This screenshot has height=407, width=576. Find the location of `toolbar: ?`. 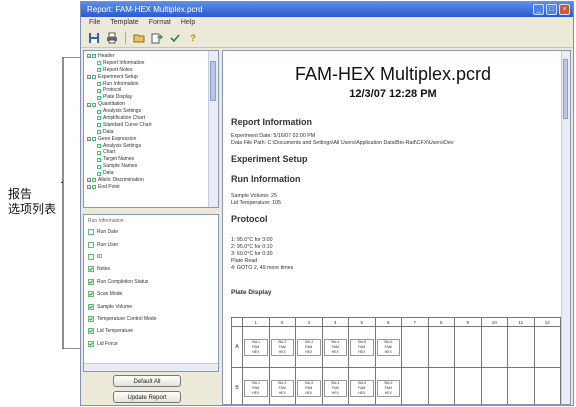

toolbar: ? is located at coordinates (327, 38).